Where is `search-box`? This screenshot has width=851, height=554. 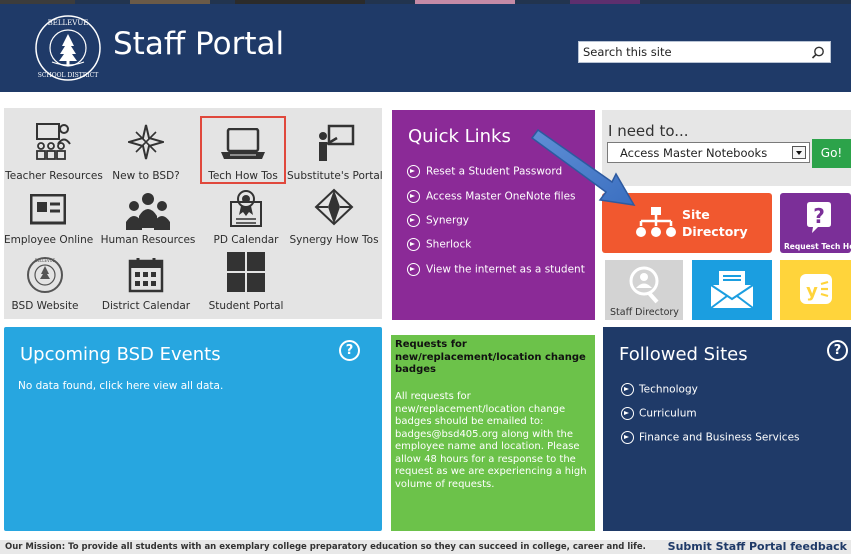 search-box is located at coordinates (704, 52).